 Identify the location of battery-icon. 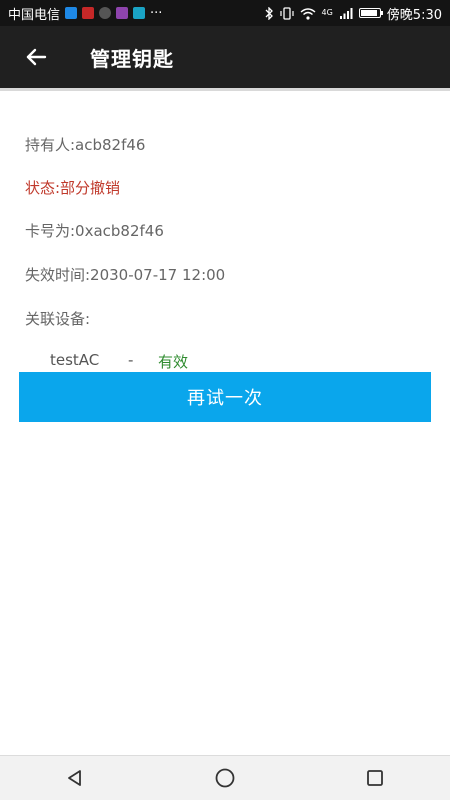
(370, 13).